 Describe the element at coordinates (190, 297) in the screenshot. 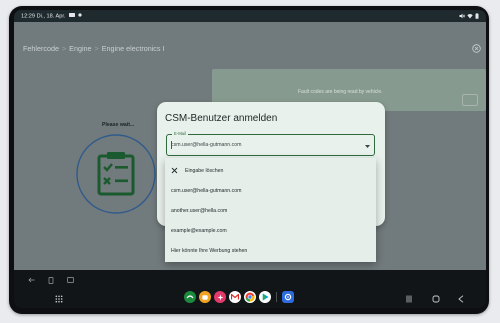

I see `phone-app-icon` at that location.